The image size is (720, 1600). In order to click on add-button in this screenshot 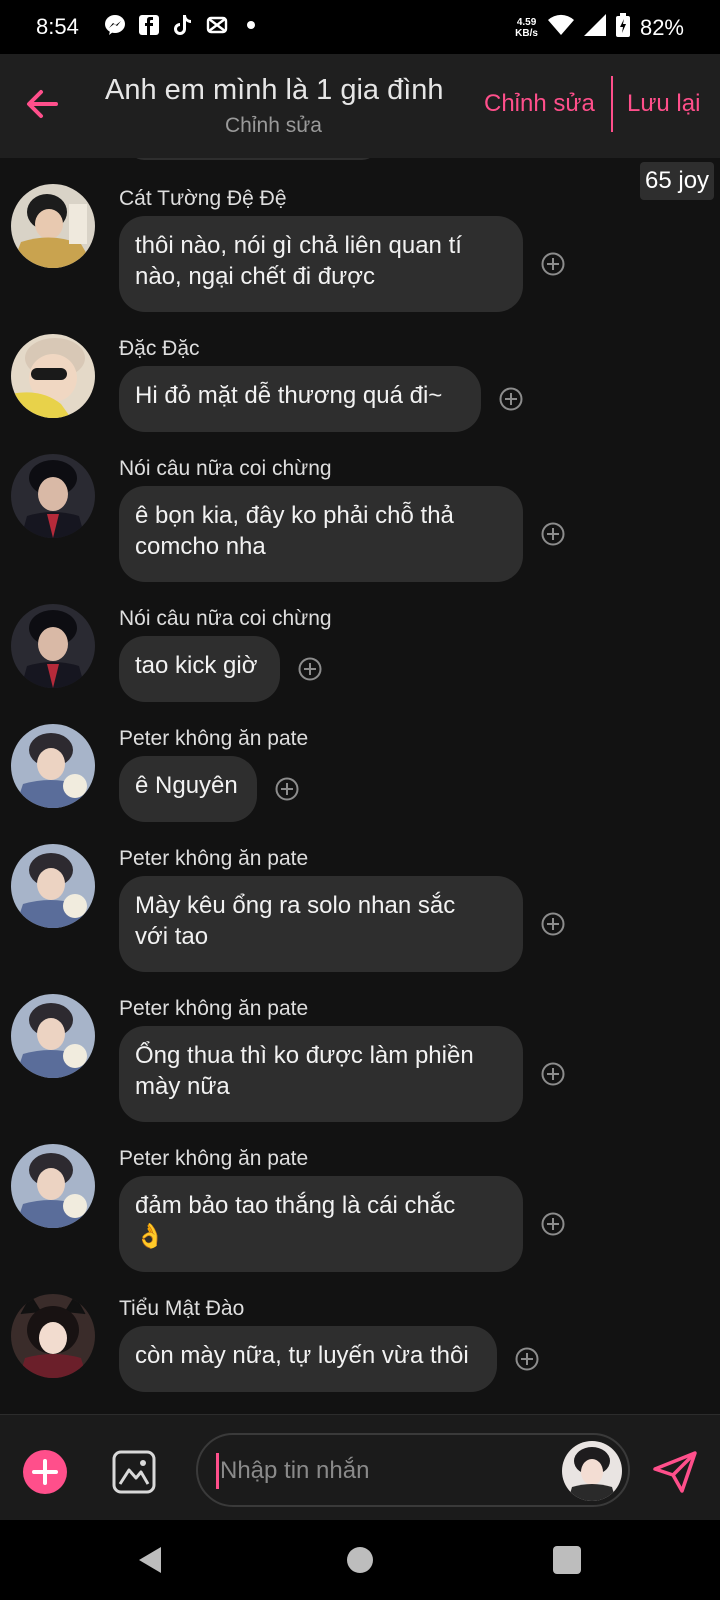, I will do `click(45, 1472)`.